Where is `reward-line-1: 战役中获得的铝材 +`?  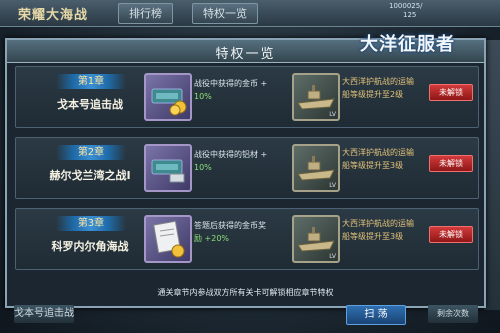
reward-line-1: 战役中获得的铝材 + is located at coordinates (231, 154).